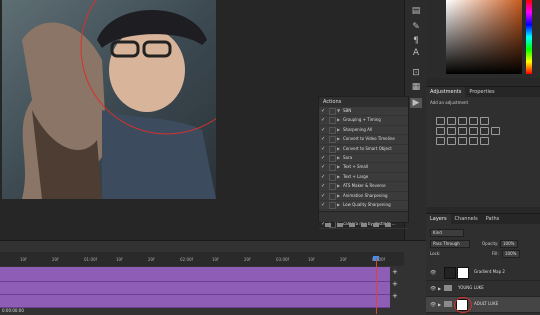 Image resolution: width=540 pixels, height=315 pixels. Describe the element at coordinates (440, 141) in the screenshot. I see `invert-icon` at that location.